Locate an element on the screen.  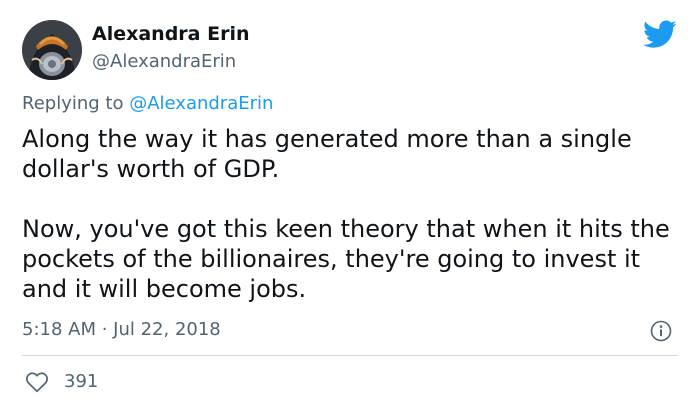
avatar-image is located at coordinates (52, 50).